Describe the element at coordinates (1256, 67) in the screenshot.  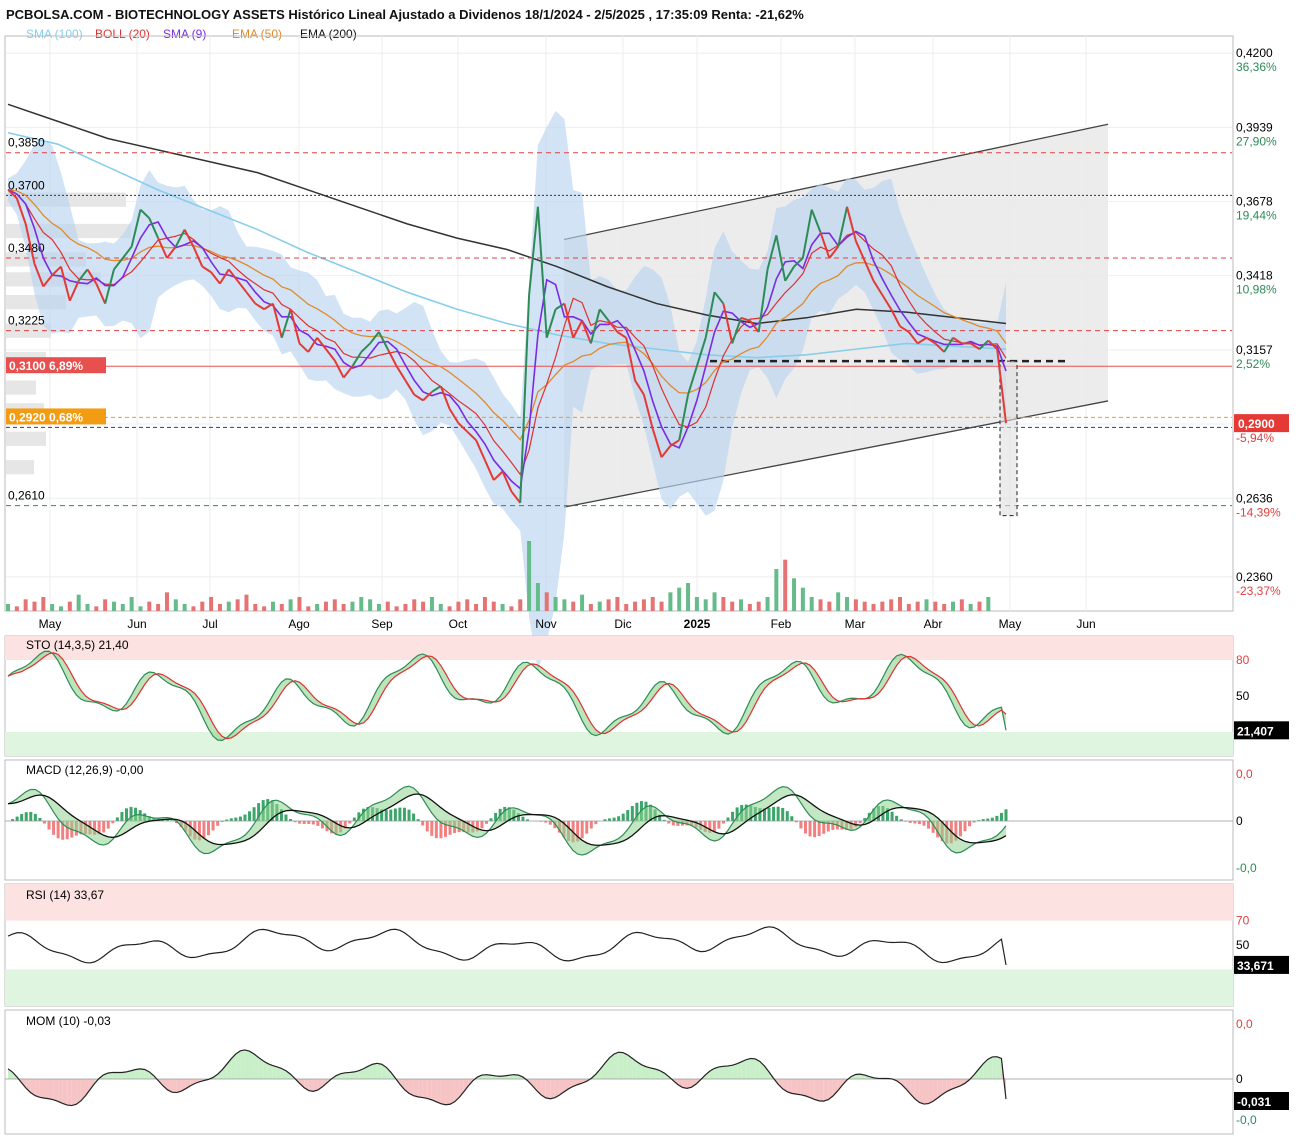
I see `y-tick-pct: 36,36%` at that location.